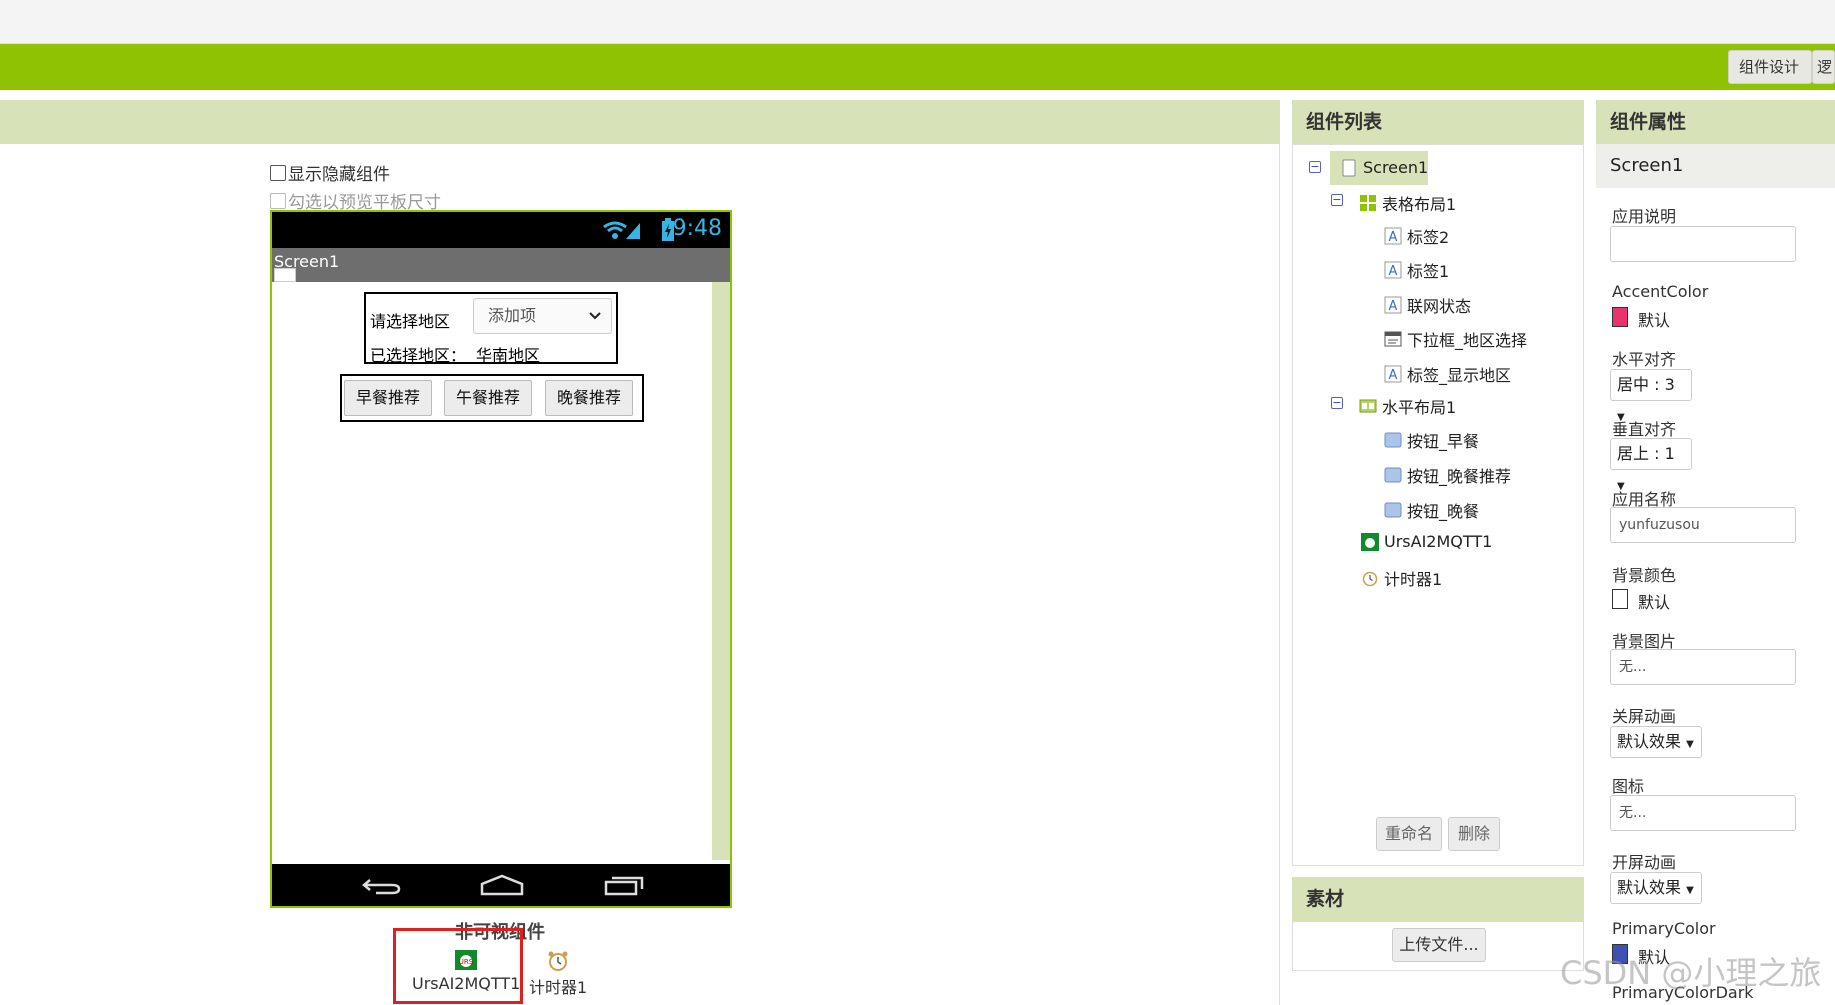  What do you see at coordinates (1703, 244) in the screenshot?
I see `app-desc-textarea` at bounding box center [1703, 244].